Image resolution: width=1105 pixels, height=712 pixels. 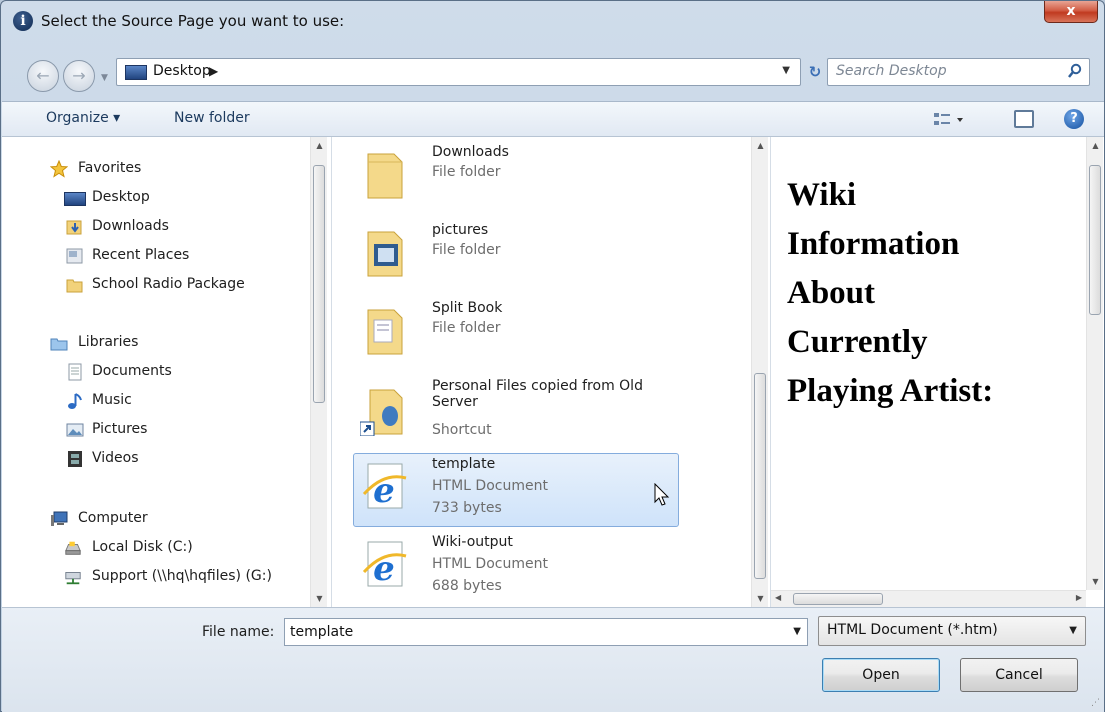 What do you see at coordinates (43, 76) in the screenshot?
I see `back-button: ←` at bounding box center [43, 76].